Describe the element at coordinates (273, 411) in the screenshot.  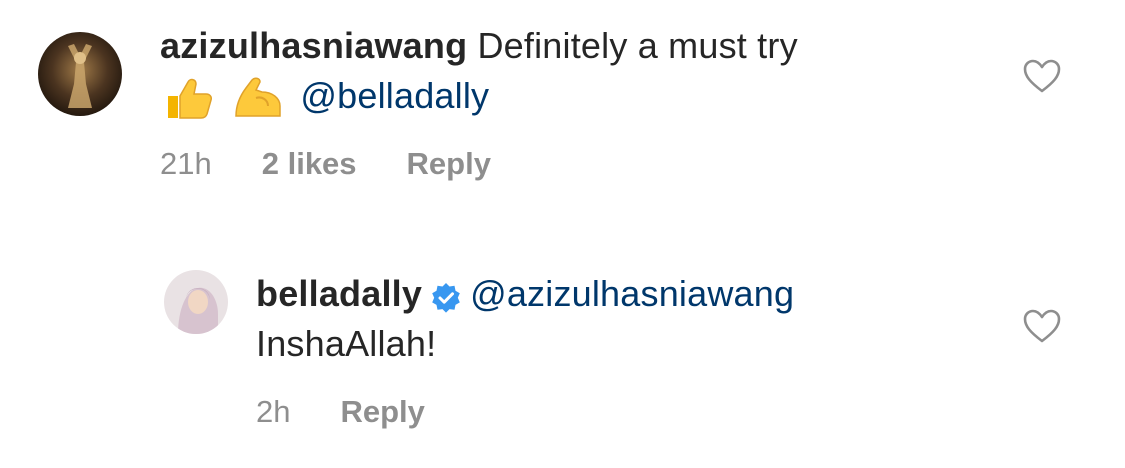
I see `reply-time: 2h` at that location.